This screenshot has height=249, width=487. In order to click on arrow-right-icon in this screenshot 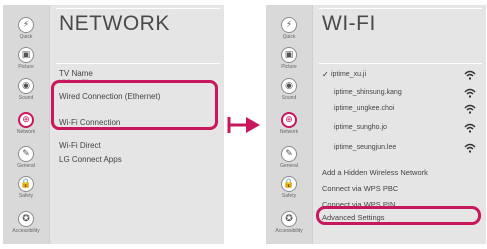, I will do `click(243, 125)`.